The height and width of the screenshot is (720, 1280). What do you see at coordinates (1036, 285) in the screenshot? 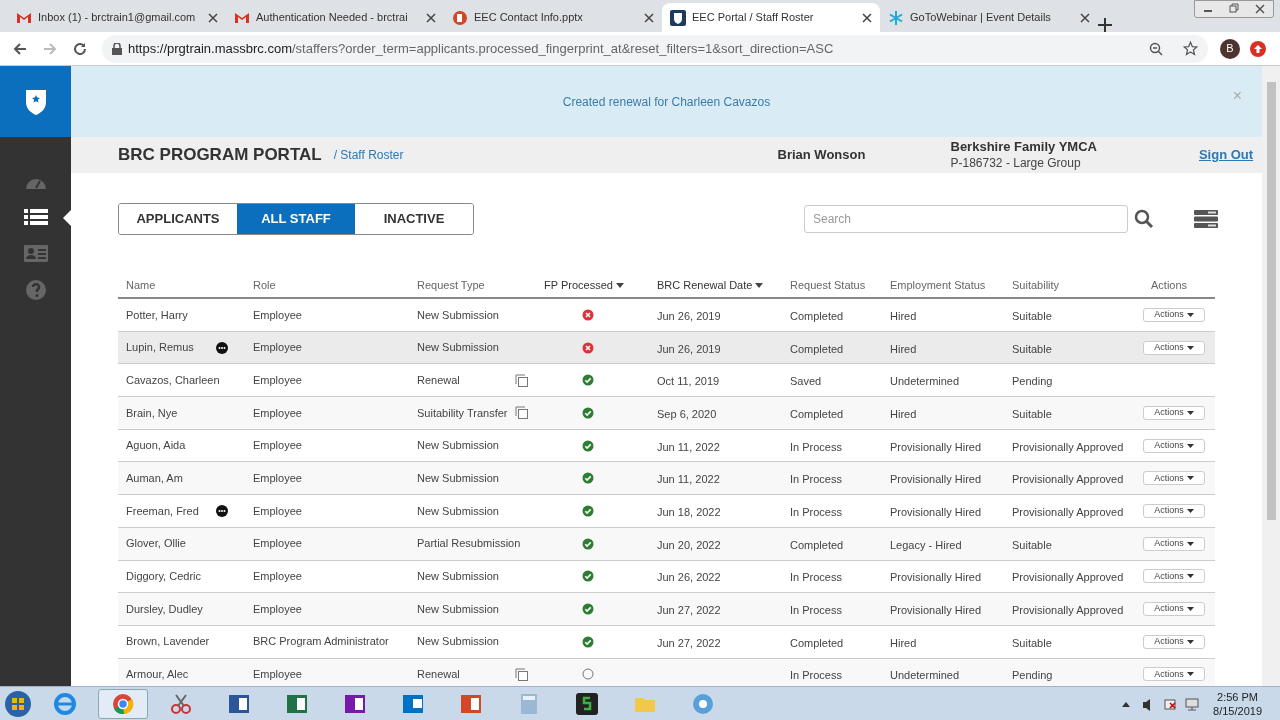
I see `column-header: Suitability` at bounding box center [1036, 285].